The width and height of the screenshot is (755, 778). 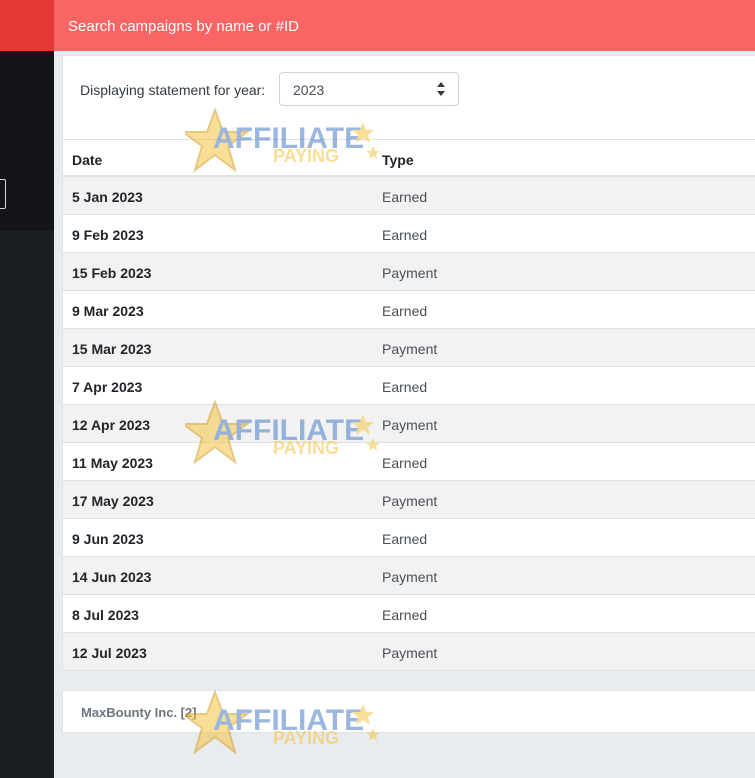 I want to click on table-row: 15 Feb 2023 Payment, so click(x=409, y=272).